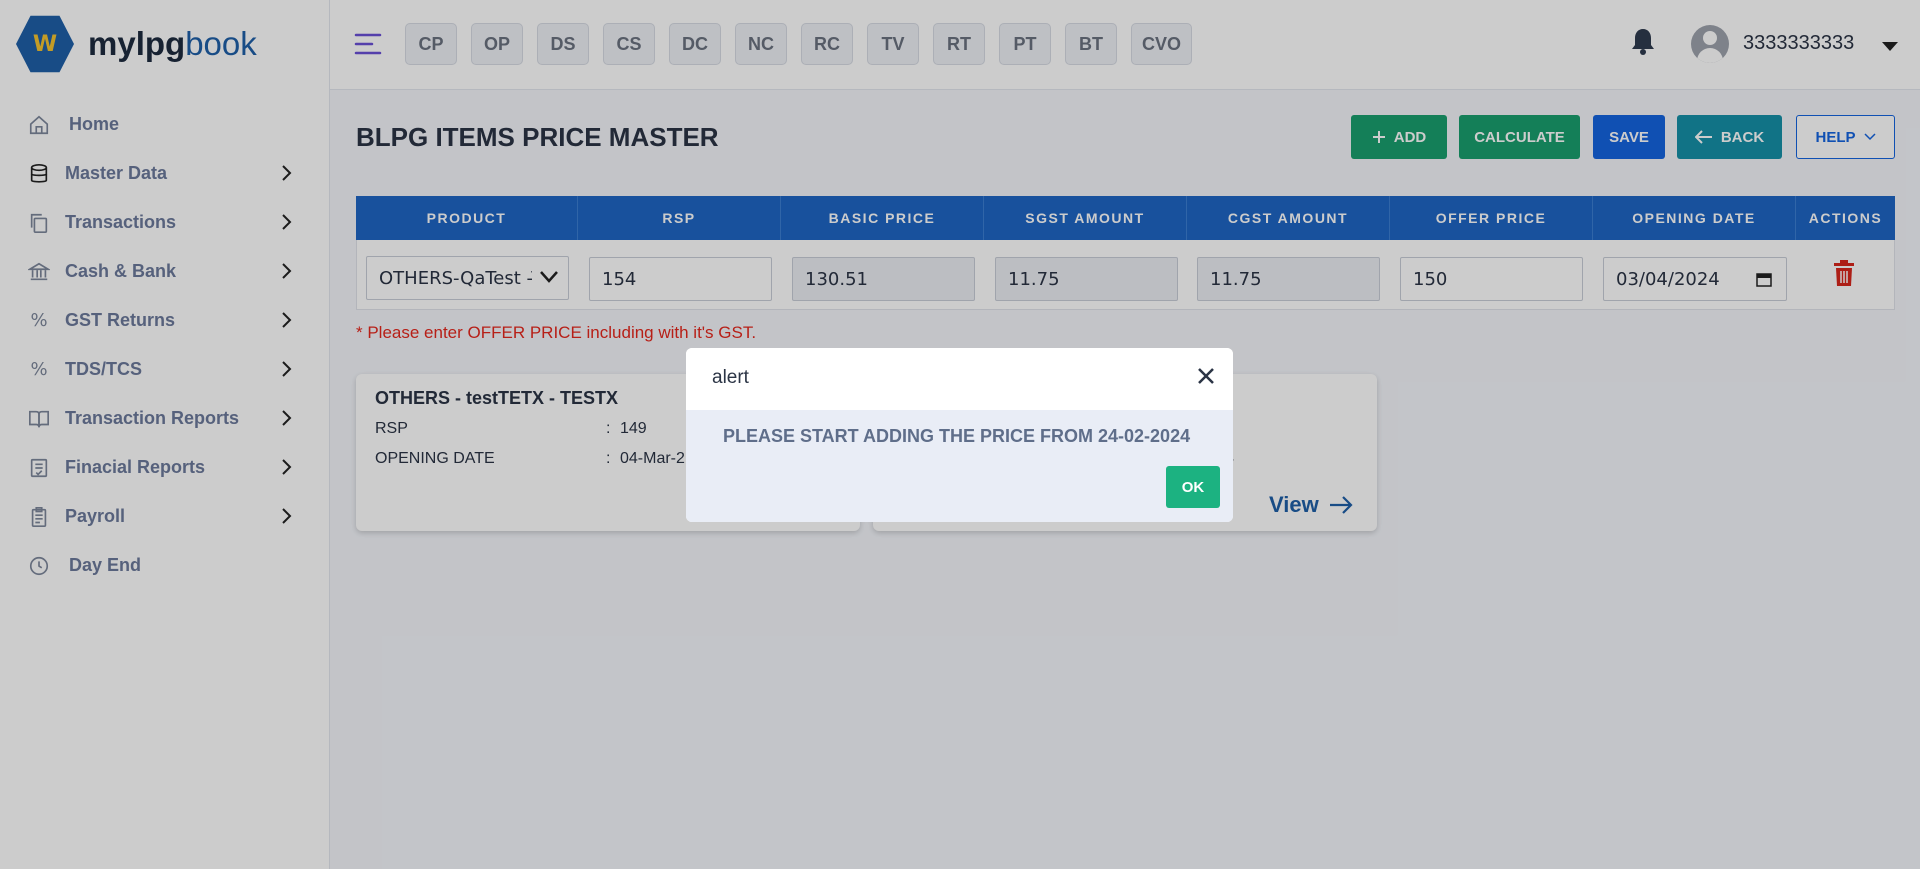 Image resolution: width=1920 pixels, height=869 pixels. I want to click on alert-title: alert, so click(730, 377).